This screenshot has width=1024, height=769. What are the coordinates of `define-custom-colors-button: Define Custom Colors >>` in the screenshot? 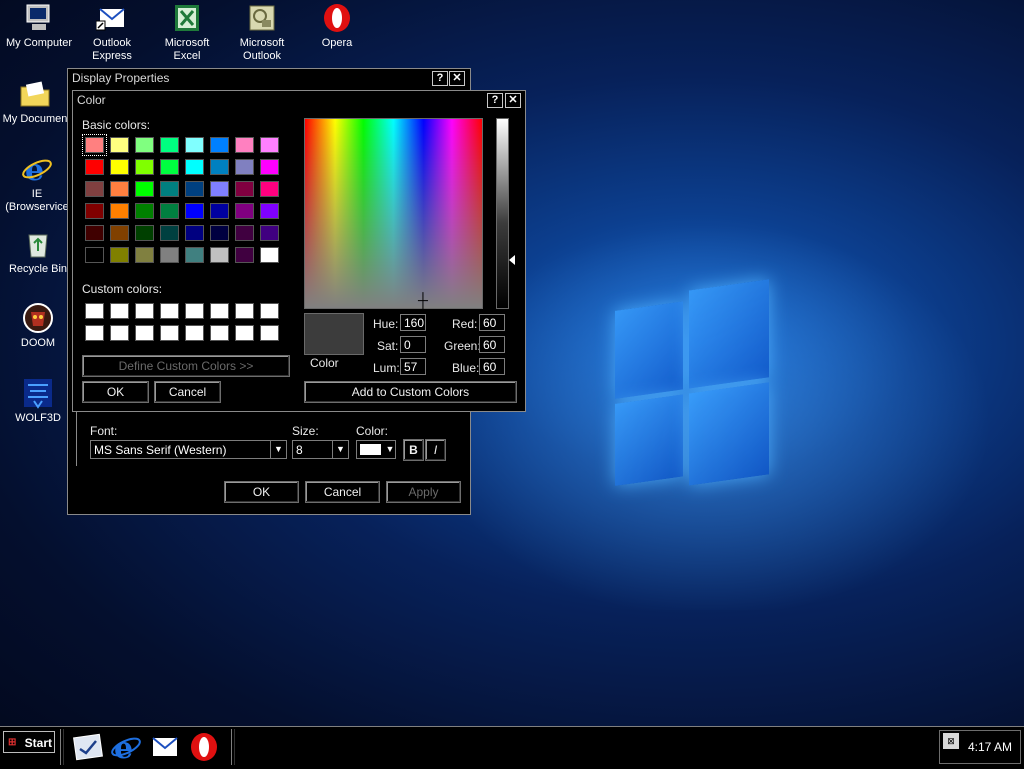 It's located at (186, 366).